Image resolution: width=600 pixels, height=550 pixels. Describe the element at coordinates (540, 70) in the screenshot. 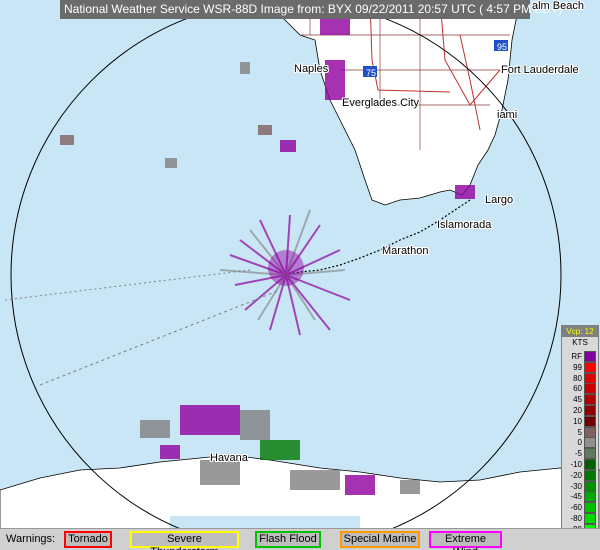

I see `city-label-fort-lauderdale: Fort Lauderdale` at that location.